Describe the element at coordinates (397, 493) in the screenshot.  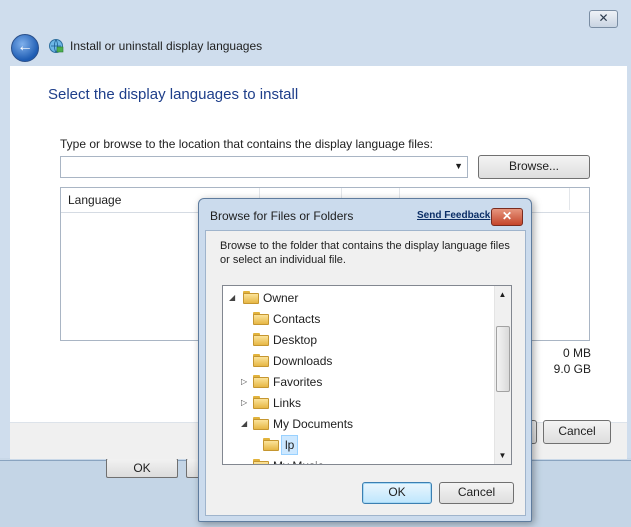
I see `dialog-ok-button: OK` at that location.